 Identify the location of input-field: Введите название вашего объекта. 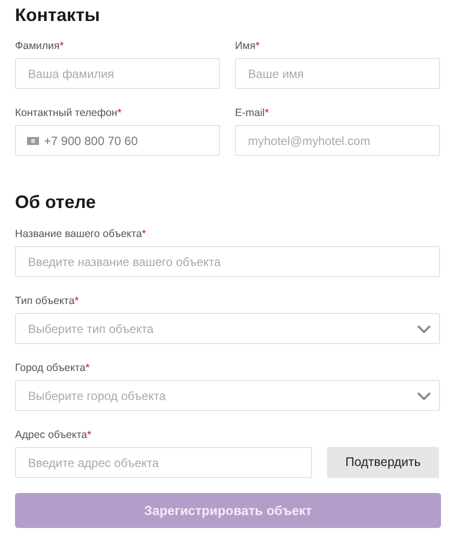
(227, 261).